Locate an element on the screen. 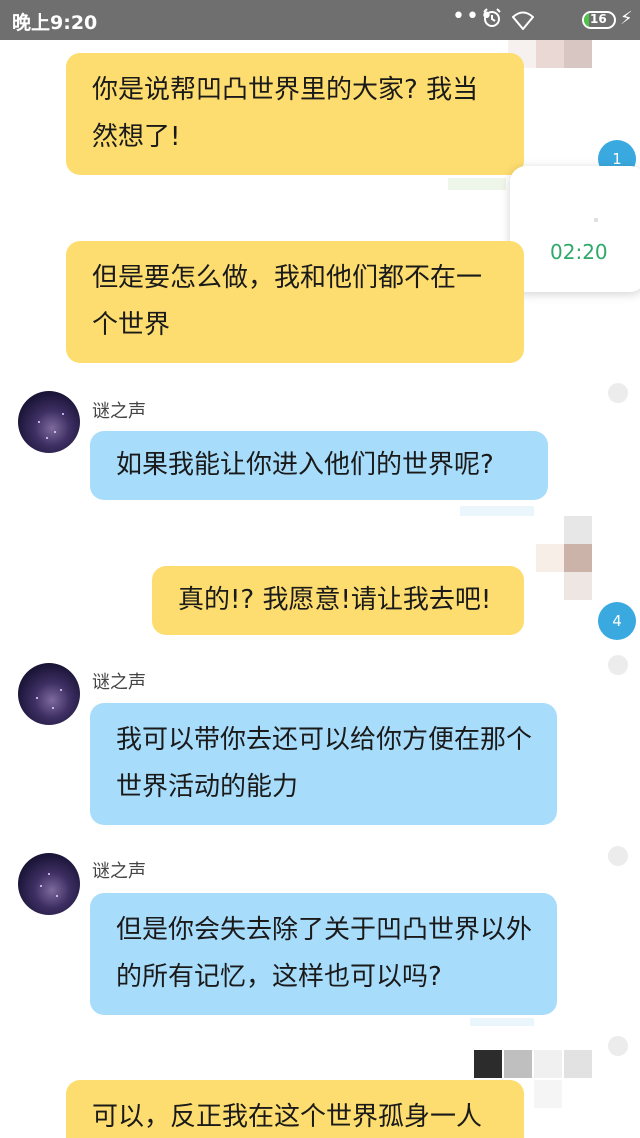 This screenshot has width=640, height=1138. my-message-bubble: 真的!? 我愿意!请让我去吧! is located at coordinates (338, 600).